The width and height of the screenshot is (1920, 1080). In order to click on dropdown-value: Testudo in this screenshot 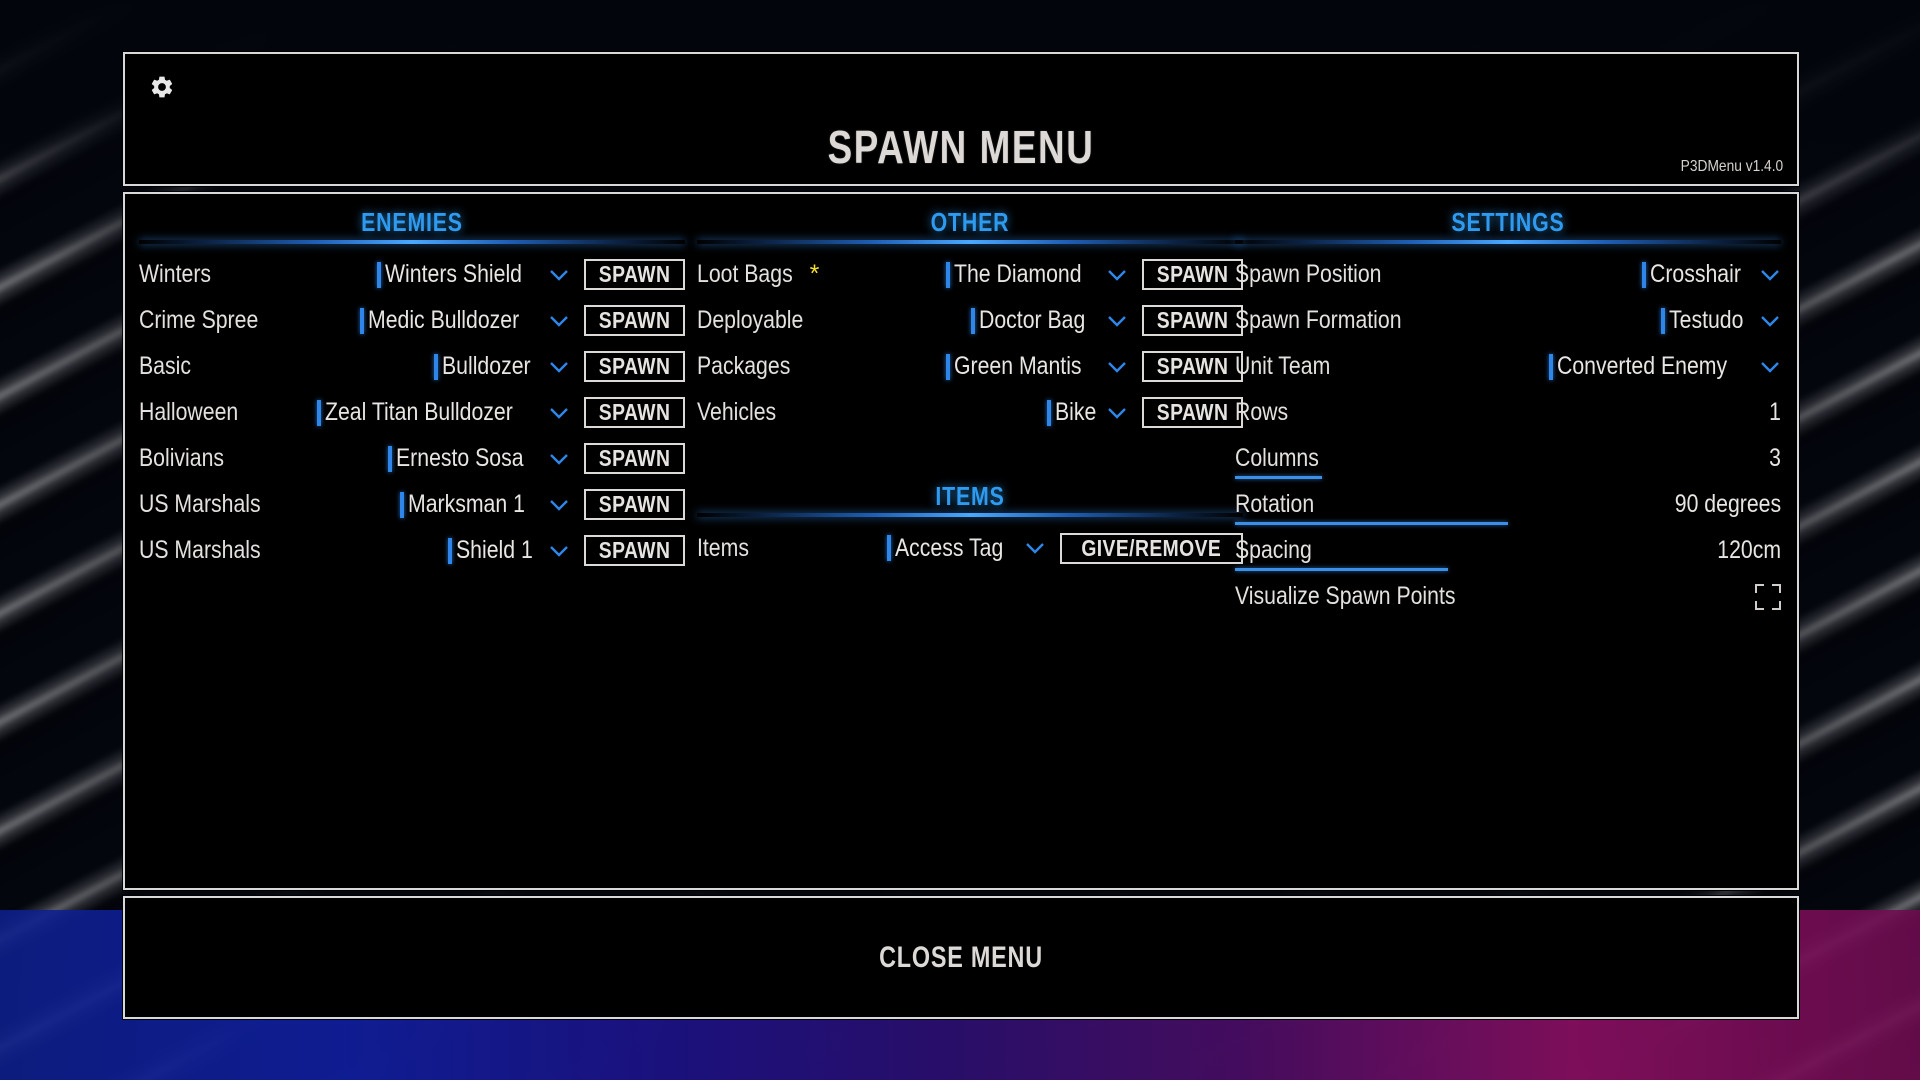, I will do `click(1706, 320)`.